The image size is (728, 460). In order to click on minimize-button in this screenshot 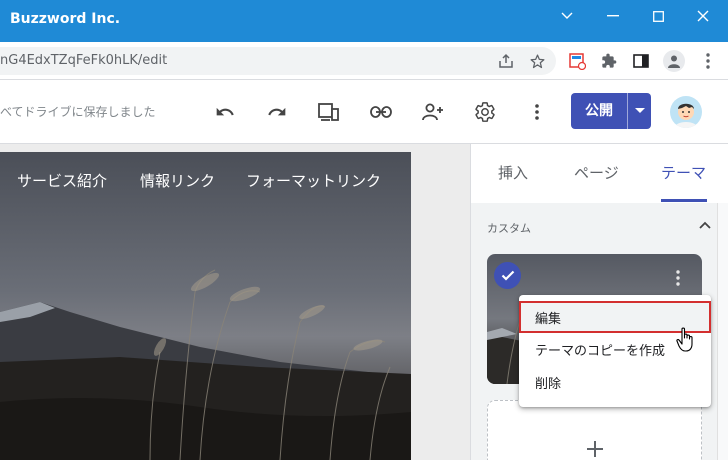, I will do `click(613, 16)`.